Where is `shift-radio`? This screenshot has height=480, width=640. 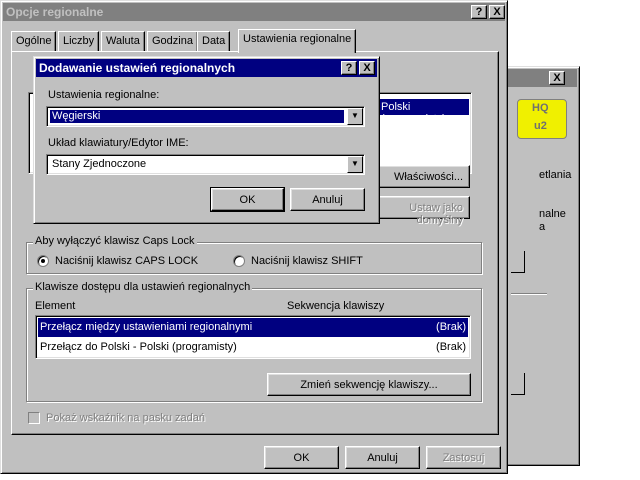
shift-radio is located at coordinates (239, 261).